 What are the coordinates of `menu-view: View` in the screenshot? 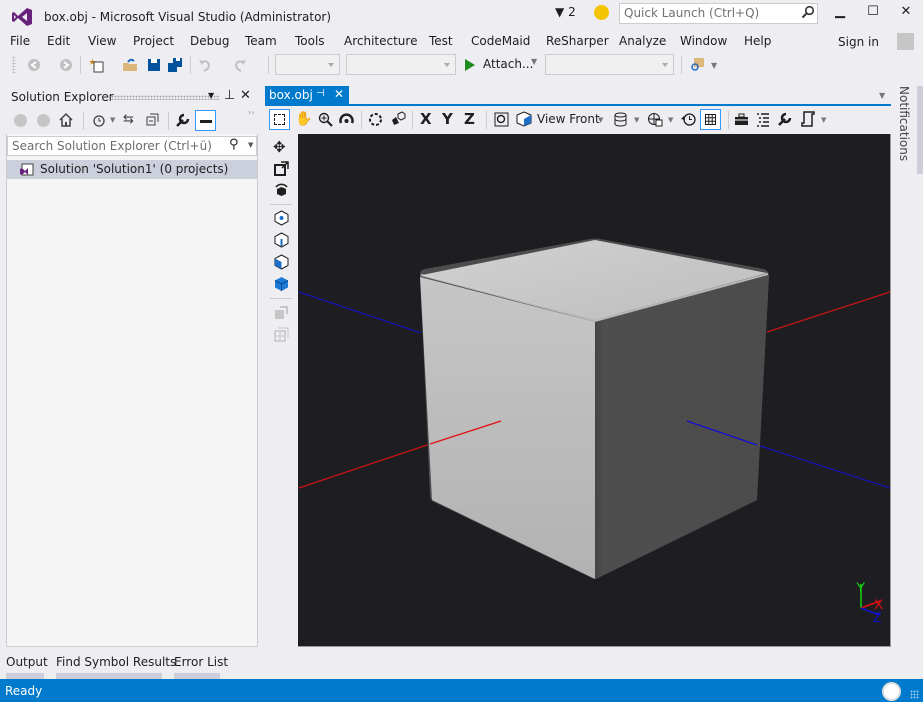 It's located at (102, 41).